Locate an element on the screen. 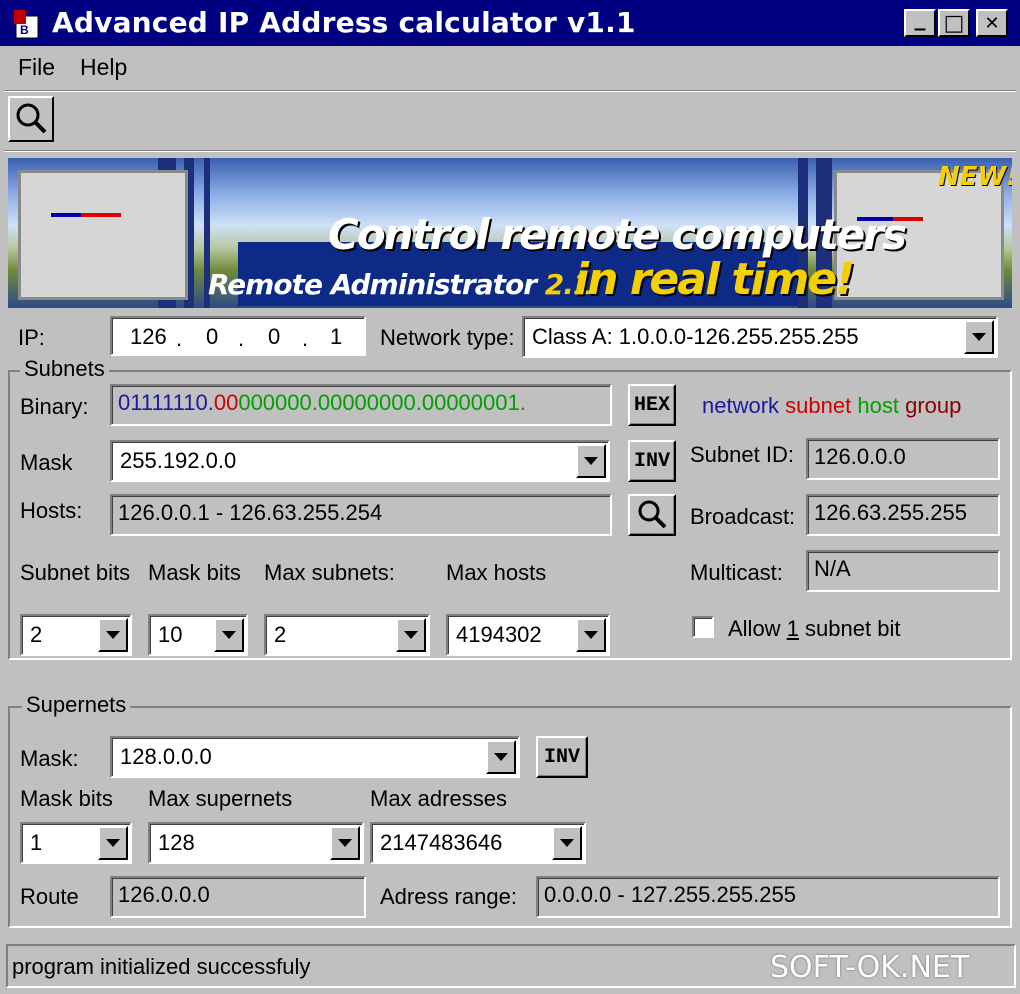  binary-label: Binary: is located at coordinates (54, 406).